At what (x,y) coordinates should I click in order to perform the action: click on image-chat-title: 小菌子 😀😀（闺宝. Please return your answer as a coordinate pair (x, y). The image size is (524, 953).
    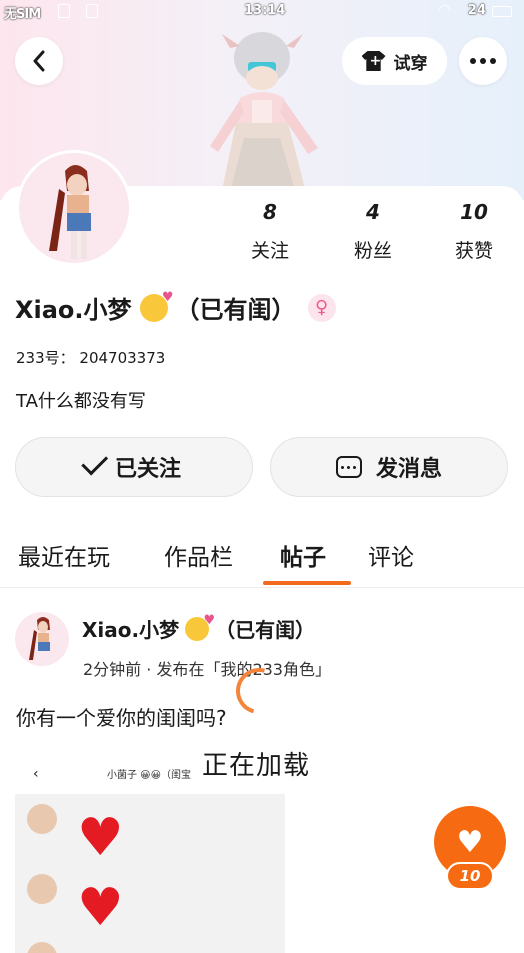
    Looking at the image, I should click on (149, 775).